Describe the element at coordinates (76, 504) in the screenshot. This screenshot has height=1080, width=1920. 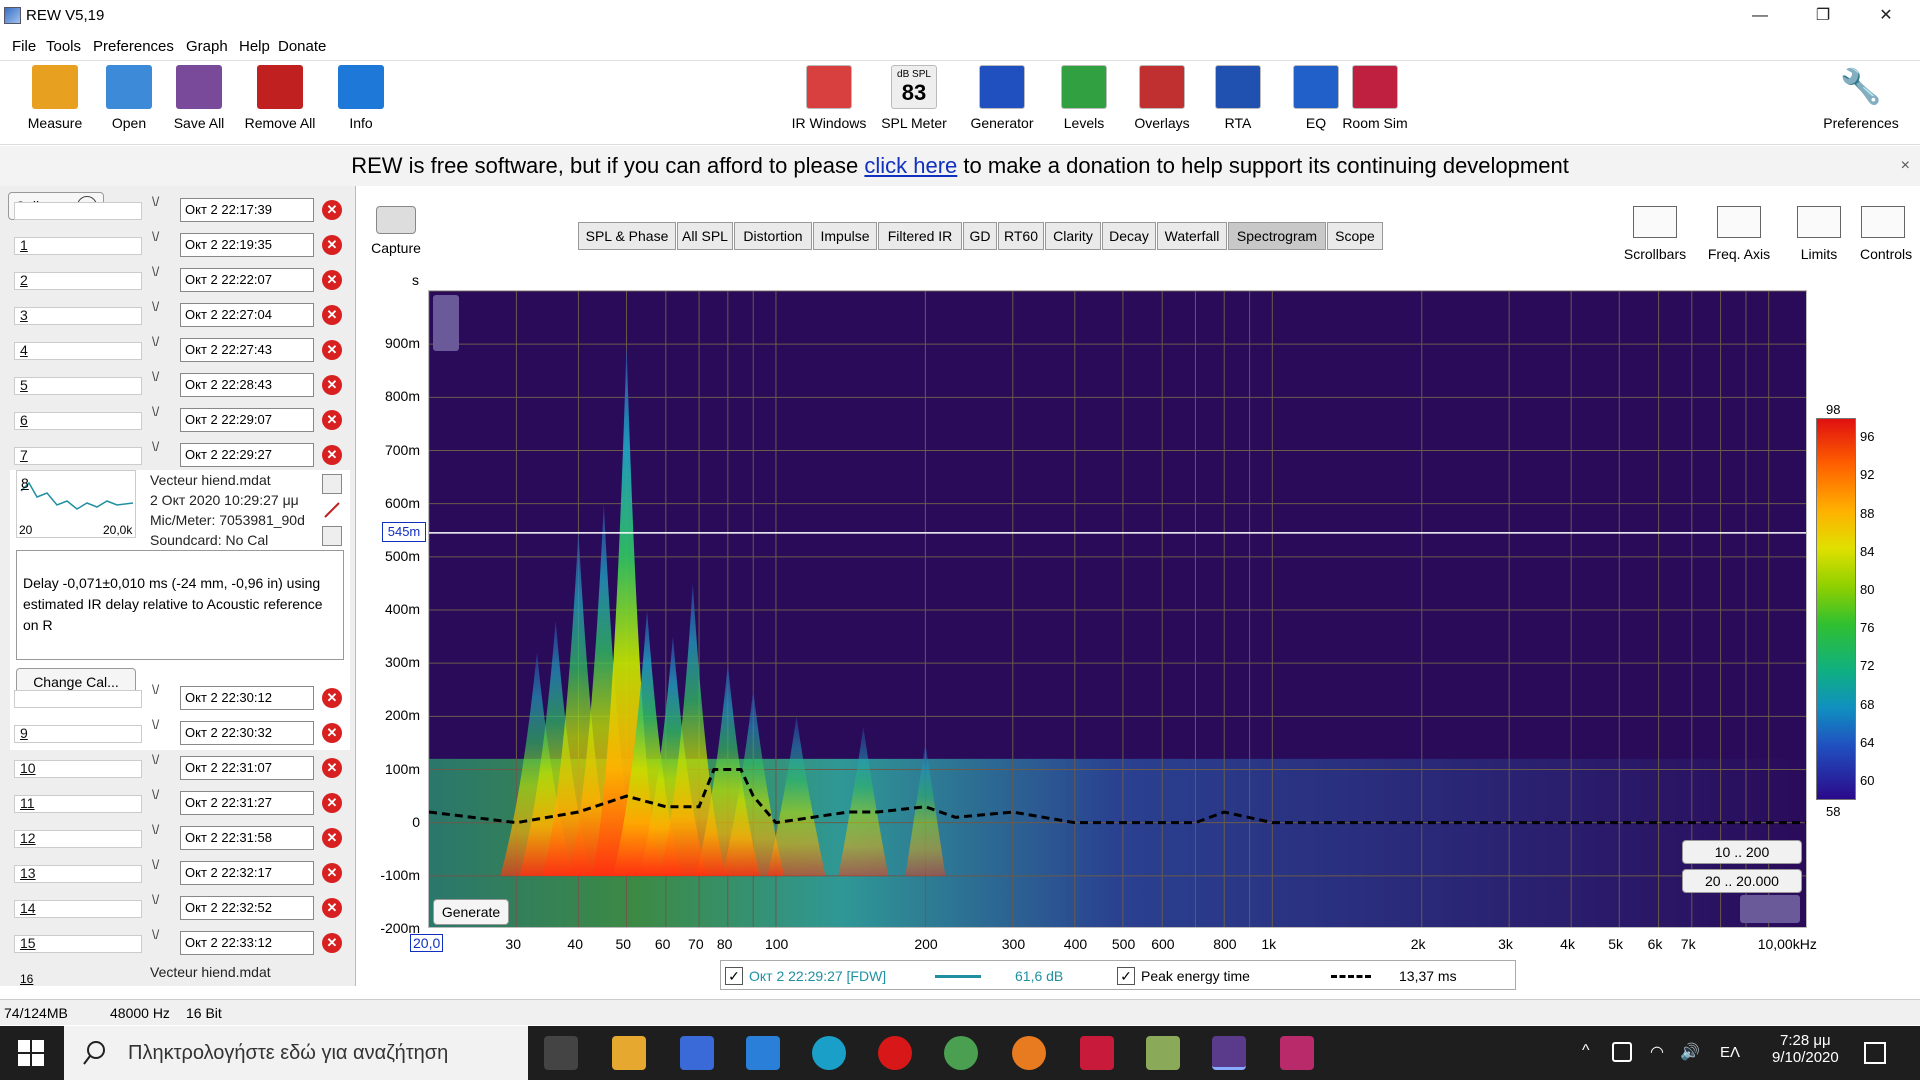
I see `measurement-8-thumbnail: 8 20 20,0k` at that location.